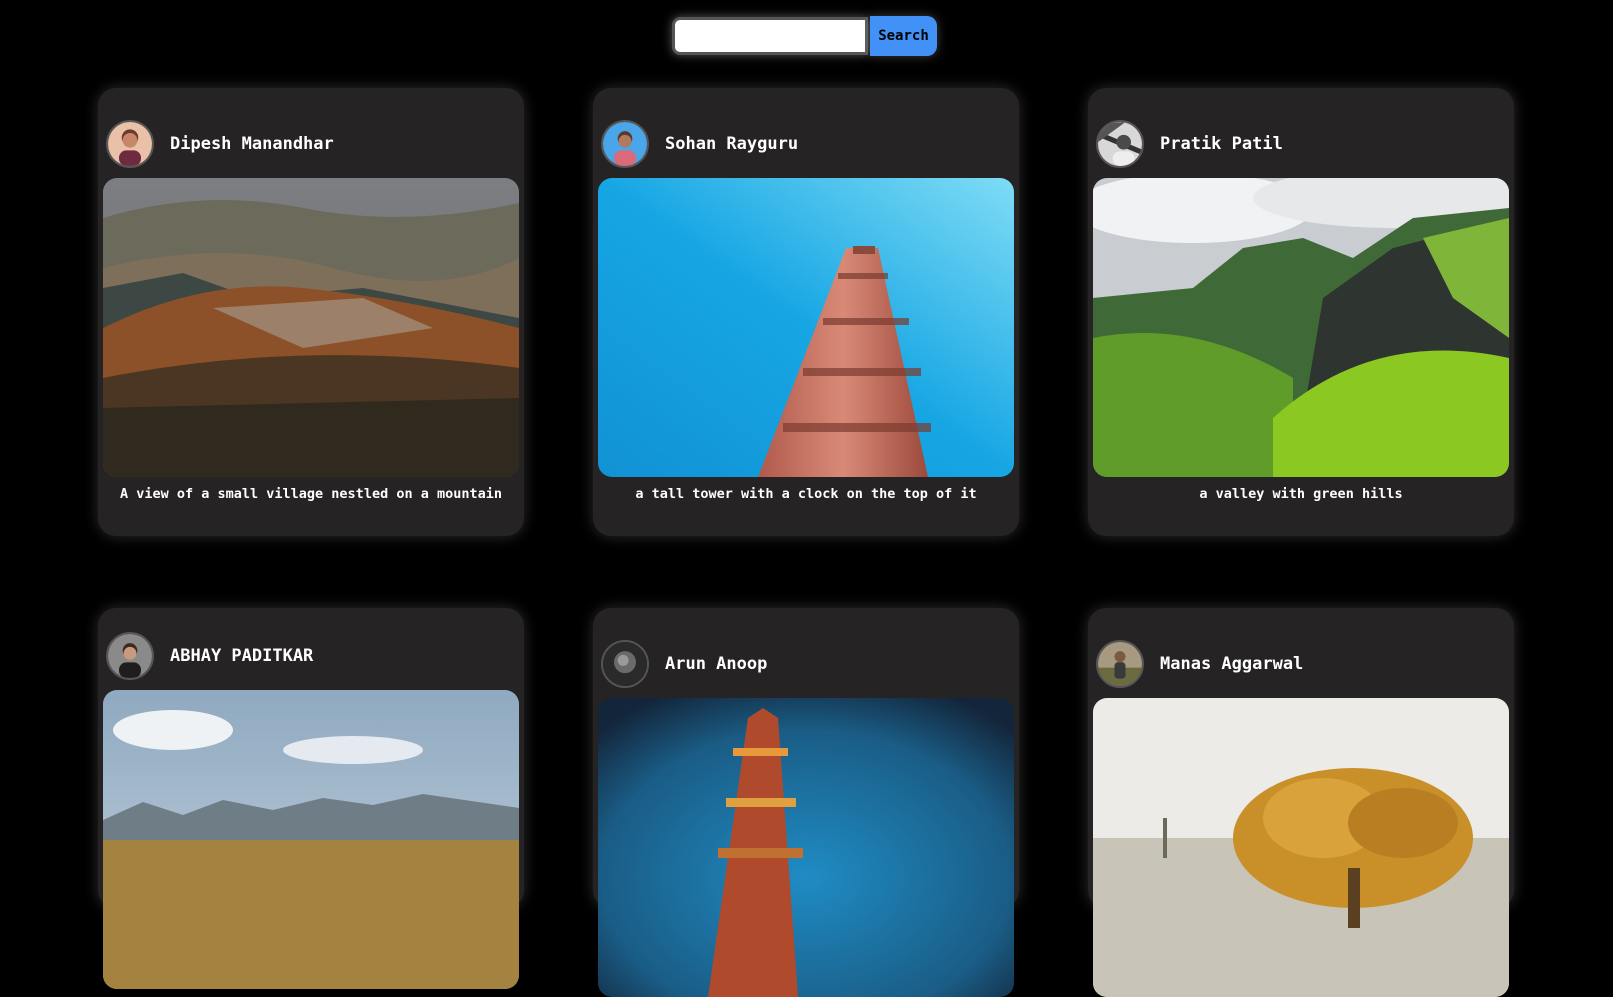 The height and width of the screenshot is (997, 1613). What do you see at coordinates (1231, 664) in the screenshot?
I see `author-name: Manas Aggarwal` at bounding box center [1231, 664].